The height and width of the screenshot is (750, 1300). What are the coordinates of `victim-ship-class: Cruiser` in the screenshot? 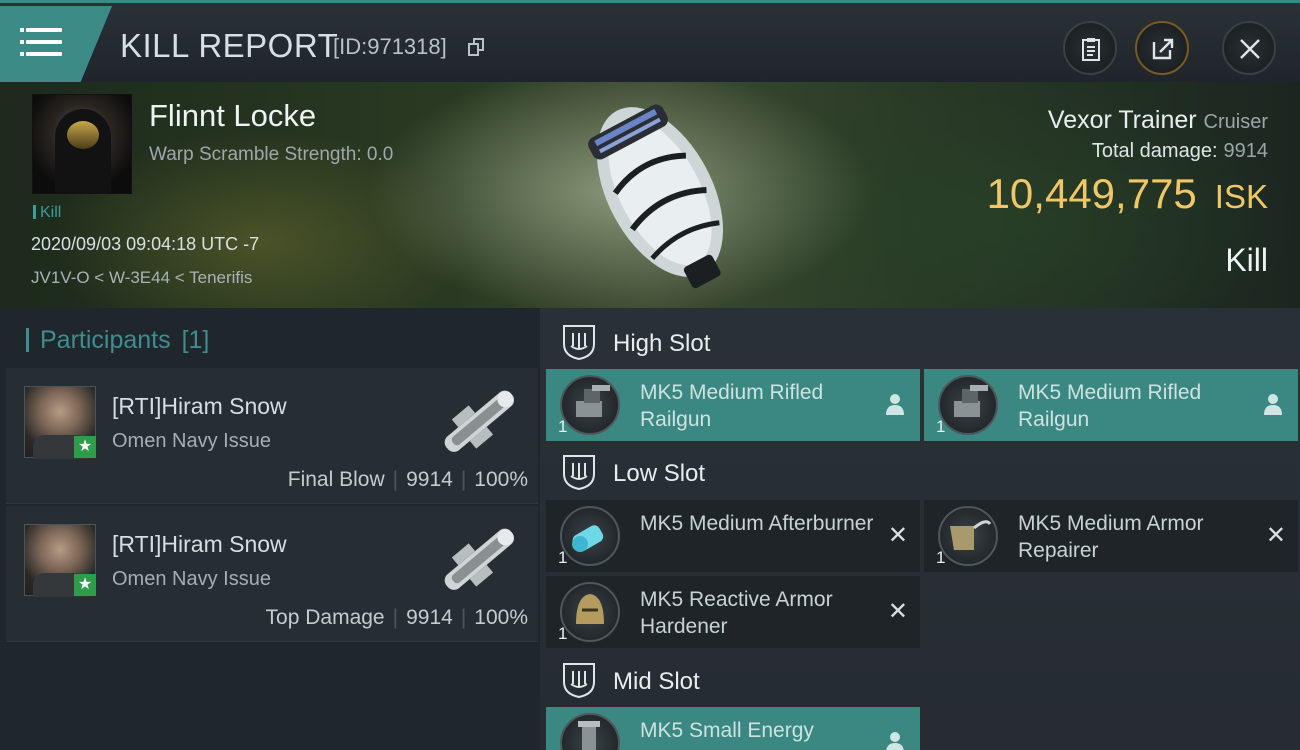 It's located at (1235, 122).